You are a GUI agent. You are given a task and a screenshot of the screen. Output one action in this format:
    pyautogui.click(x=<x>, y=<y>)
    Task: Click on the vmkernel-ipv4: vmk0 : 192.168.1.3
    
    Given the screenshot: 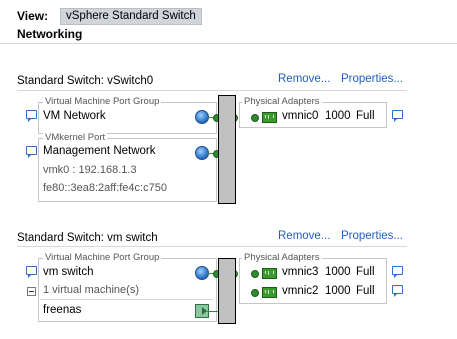 What is the action you would take?
    pyautogui.click(x=90, y=170)
    